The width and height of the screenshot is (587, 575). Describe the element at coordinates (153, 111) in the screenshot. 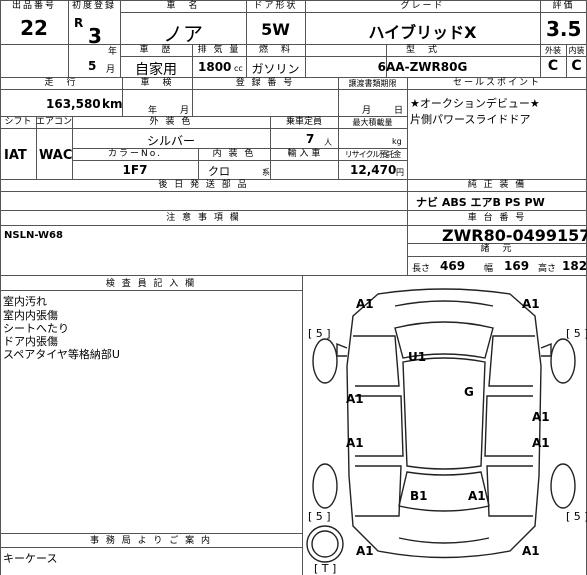

I see `inspection-year-unit: 年` at that location.